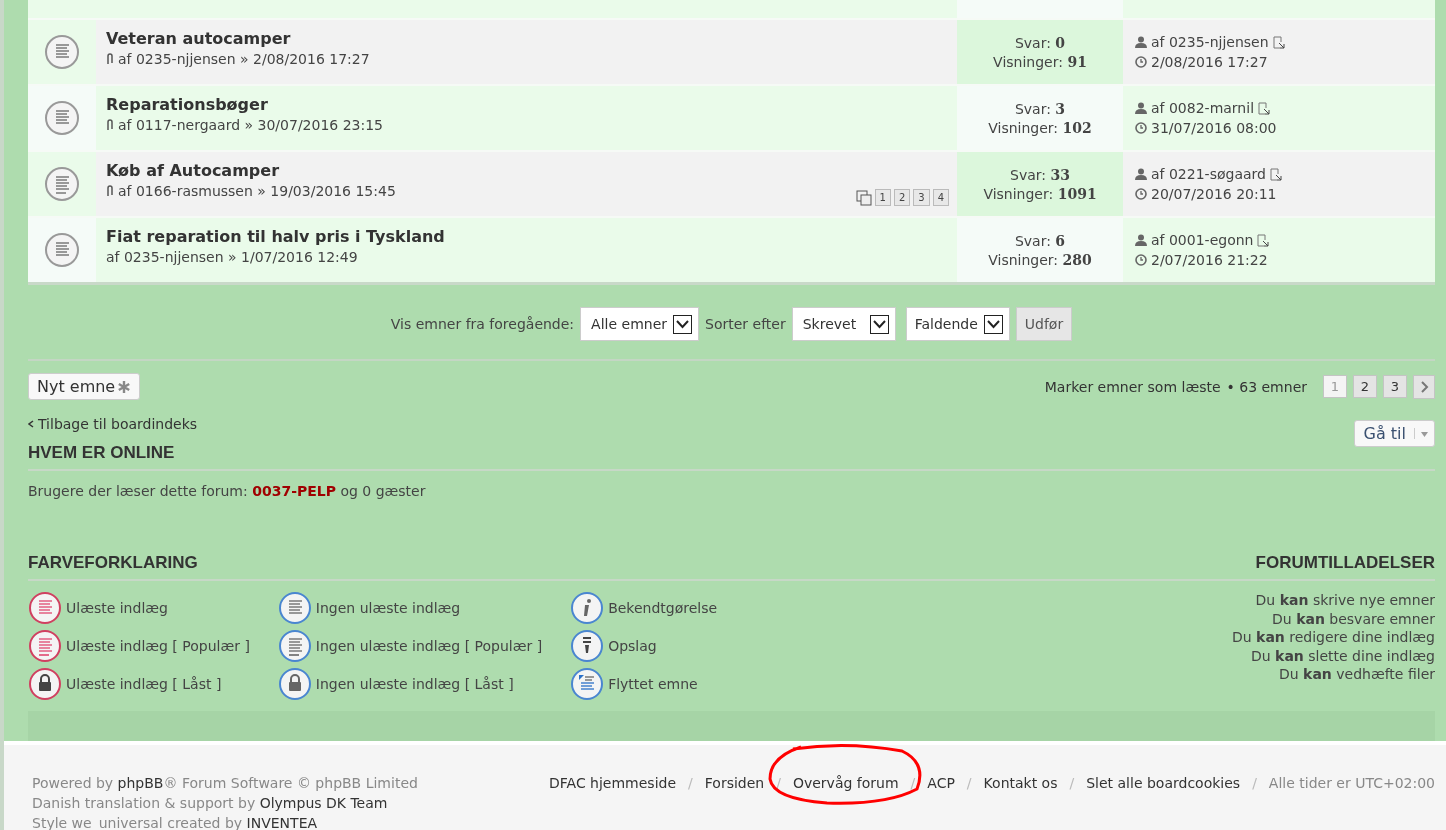 The width and height of the screenshot is (1446, 830). I want to click on last-post-author: af 0001-egonn, so click(1279, 240).